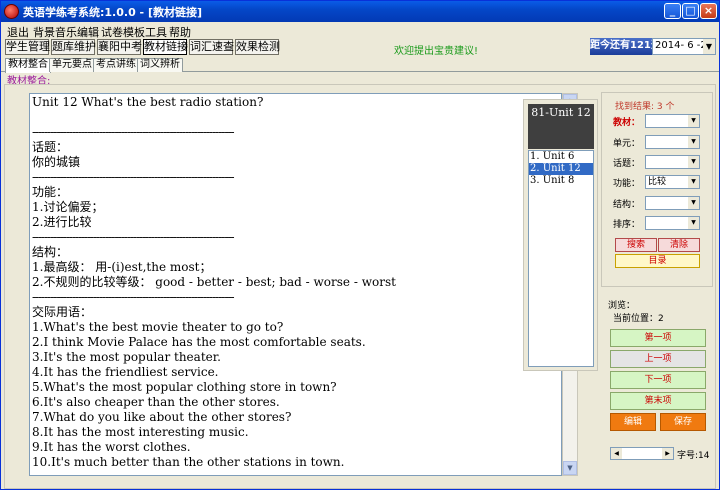 The width and height of the screenshot is (720, 490). I want to click on unit-header: 81-Unit 12, so click(561, 126).